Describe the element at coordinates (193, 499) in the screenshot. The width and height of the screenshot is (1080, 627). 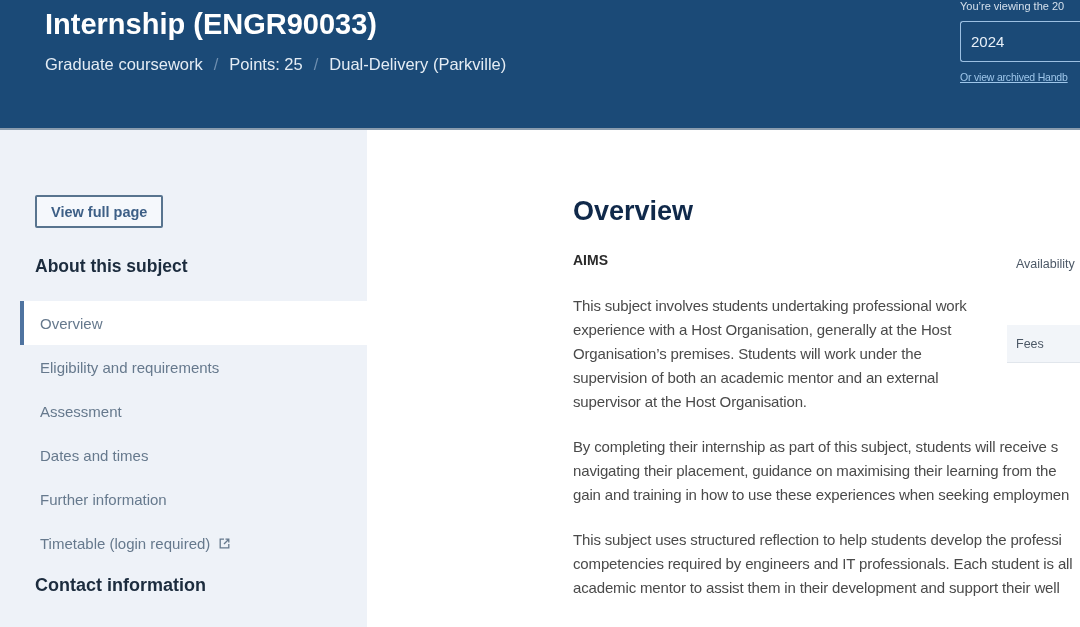
I see `sidebar-nav-item: Further information` at that location.